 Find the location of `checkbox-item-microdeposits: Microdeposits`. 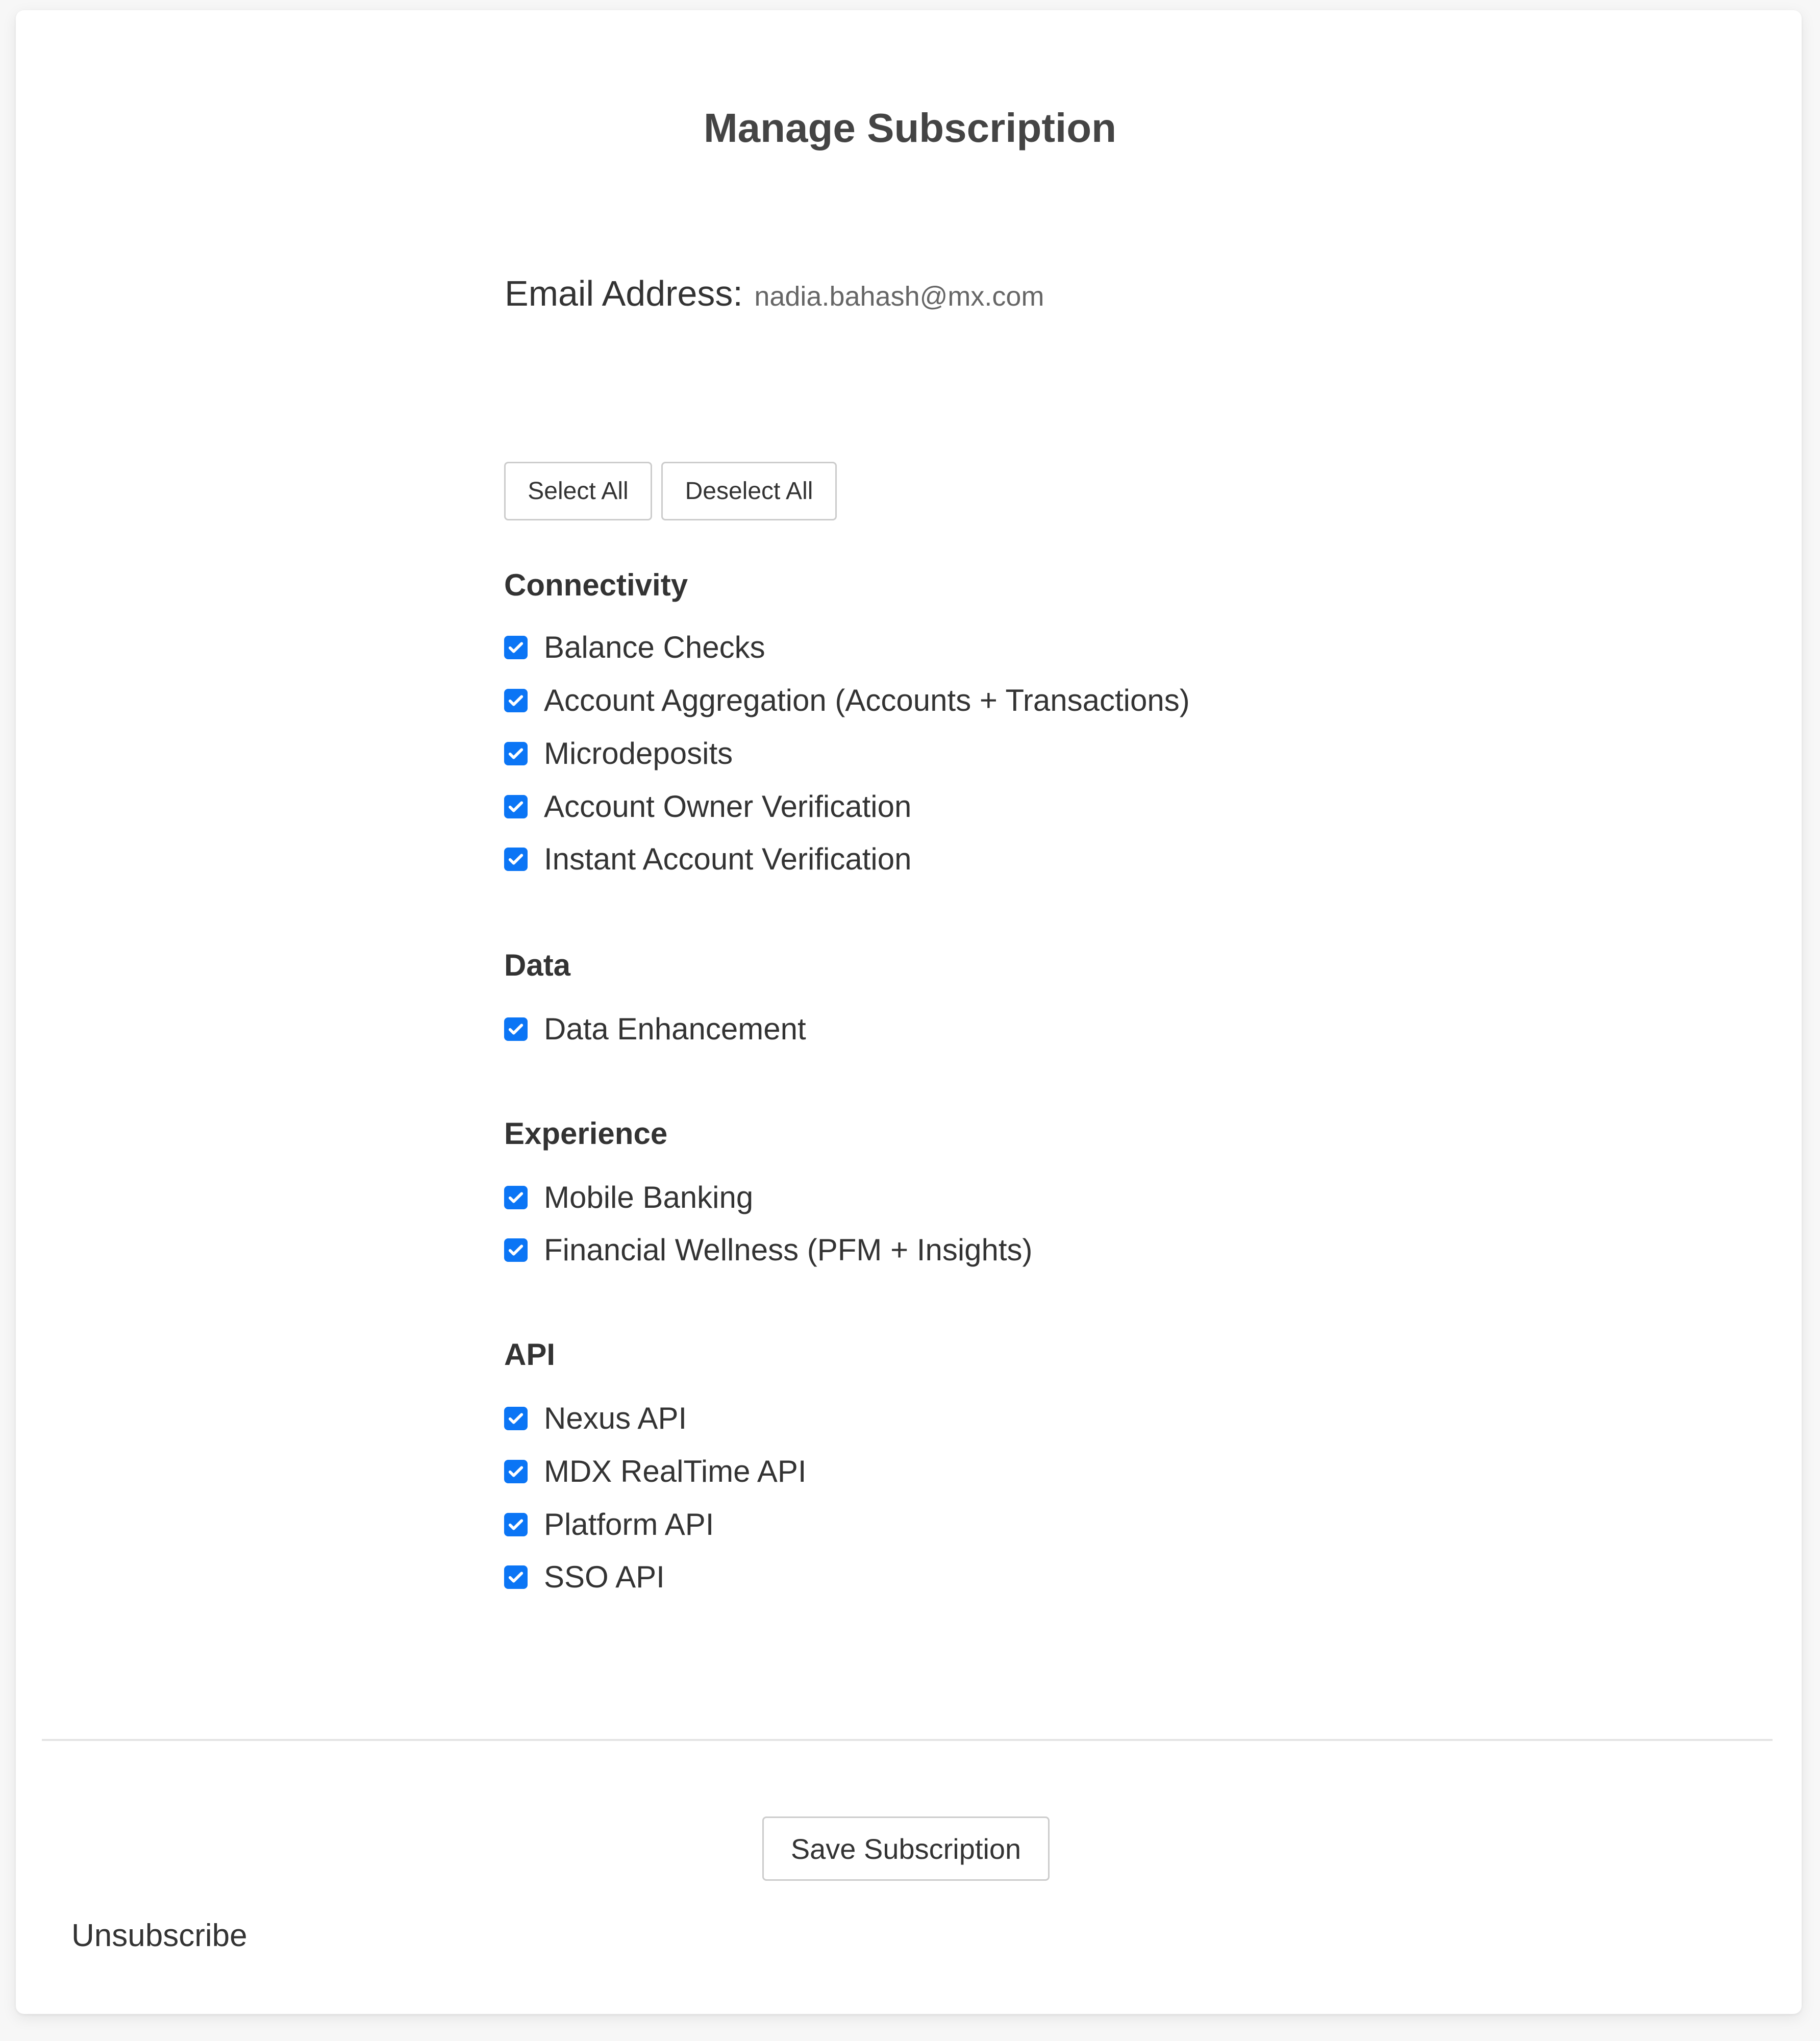

checkbox-item-microdeposits: Microdeposits is located at coordinates (618, 753).